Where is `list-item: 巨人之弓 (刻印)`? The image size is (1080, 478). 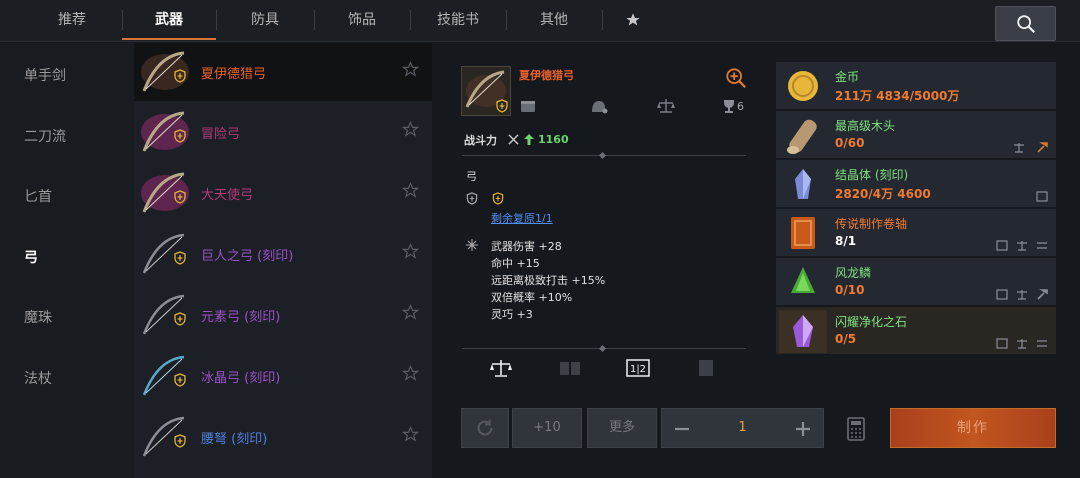 list-item: 巨人之弓 (刻印) is located at coordinates (283, 254).